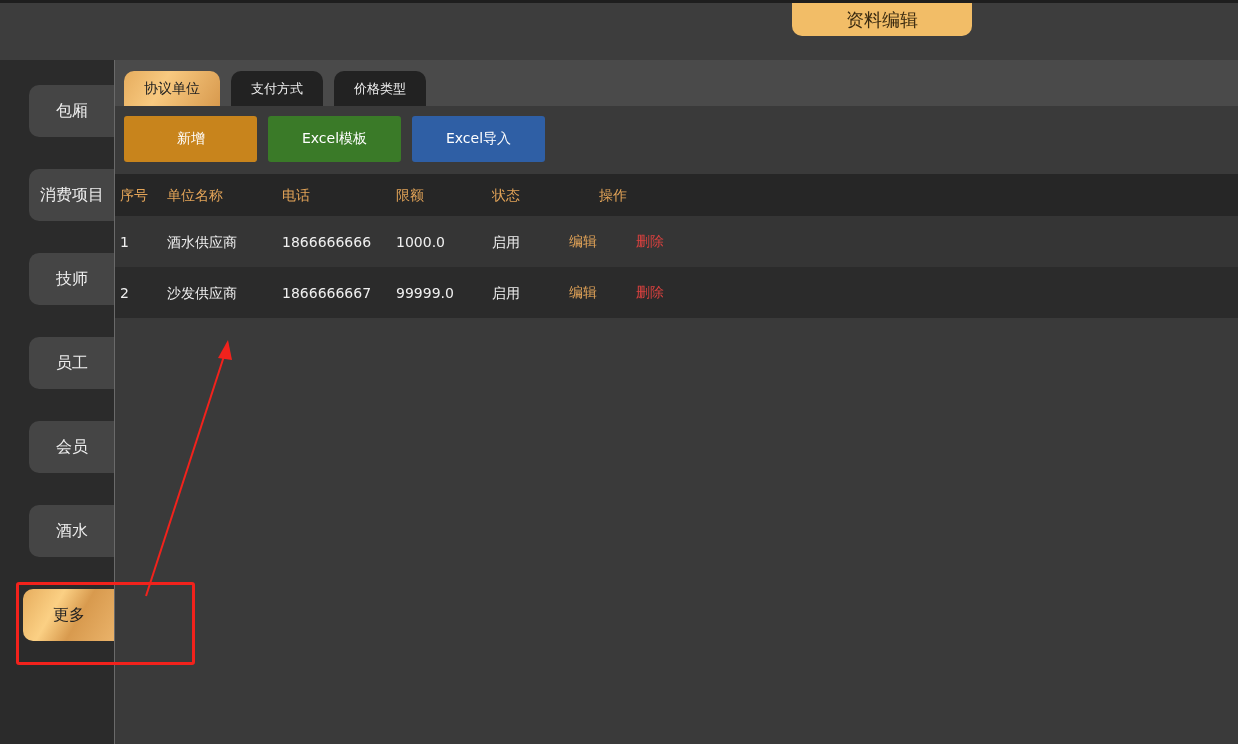 The width and height of the screenshot is (1238, 744). Describe the element at coordinates (327, 293) in the screenshot. I see `table-cell: 1866666667` at that location.